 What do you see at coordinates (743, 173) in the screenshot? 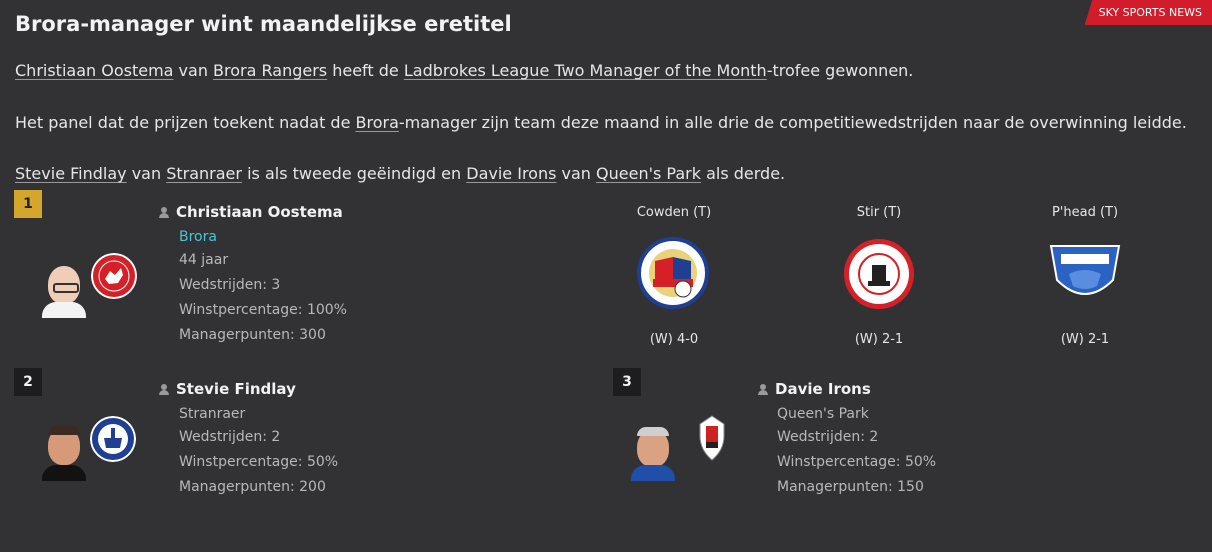
I see `text: als derde.` at bounding box center [743, 173].